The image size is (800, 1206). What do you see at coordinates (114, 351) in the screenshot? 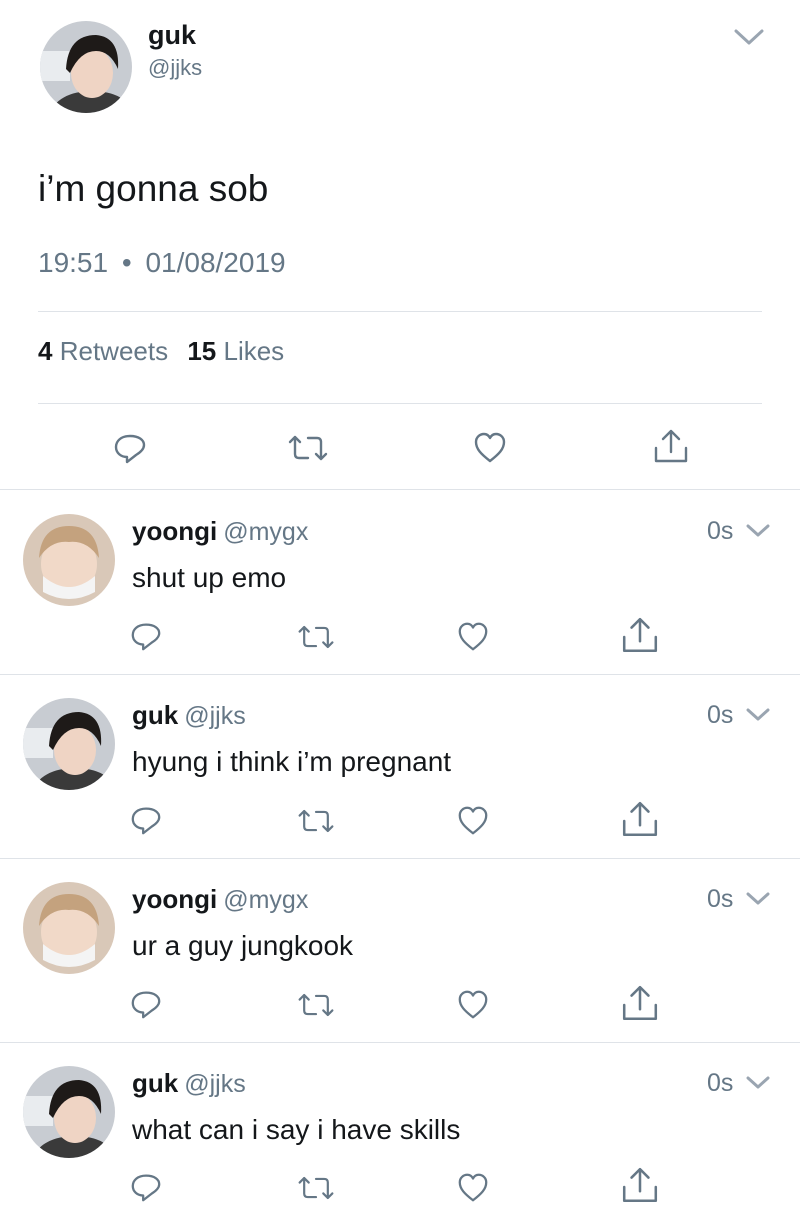
I see `retweets-label: Retweets` at bounding box center [114, 351].